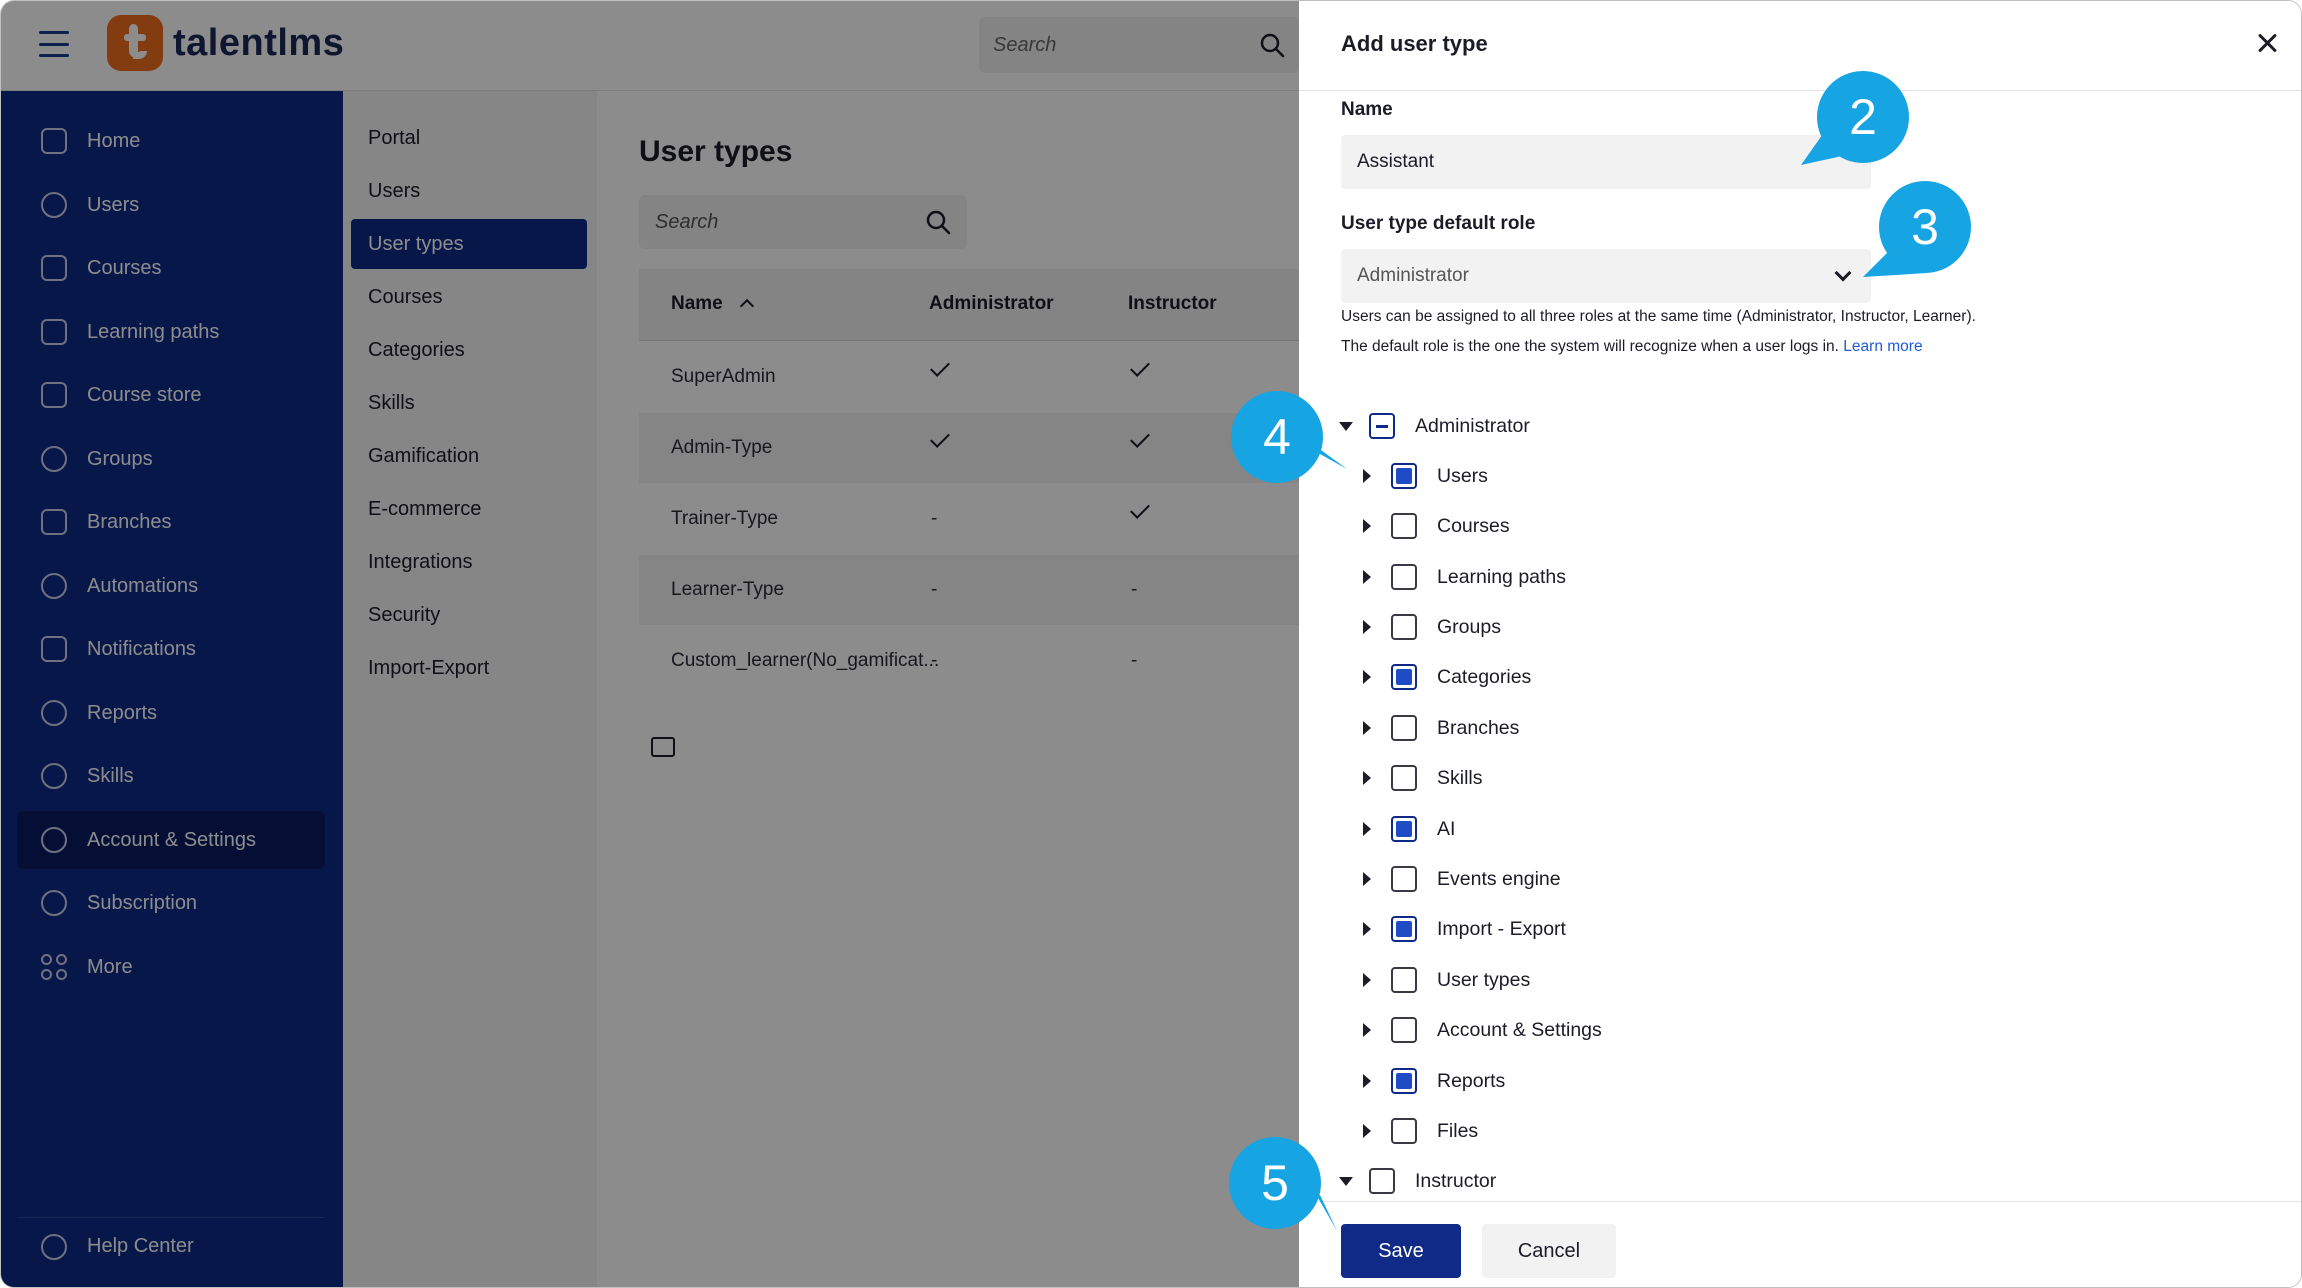 The image size is (2302, 1288). I want to click on callout-4: 4, so click(1277, 437).